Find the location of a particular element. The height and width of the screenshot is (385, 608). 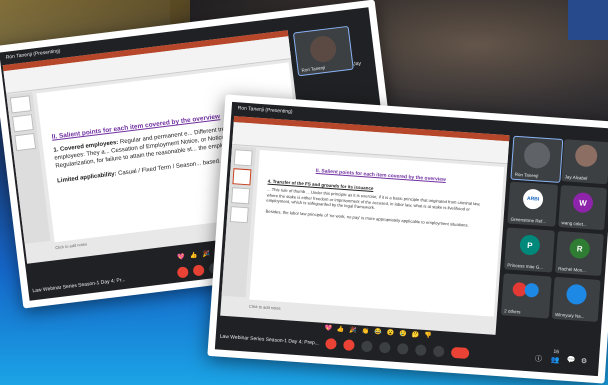

back-limited-text: Casual / Fixed Term / Season... based. is located at coordinates (169, 168).